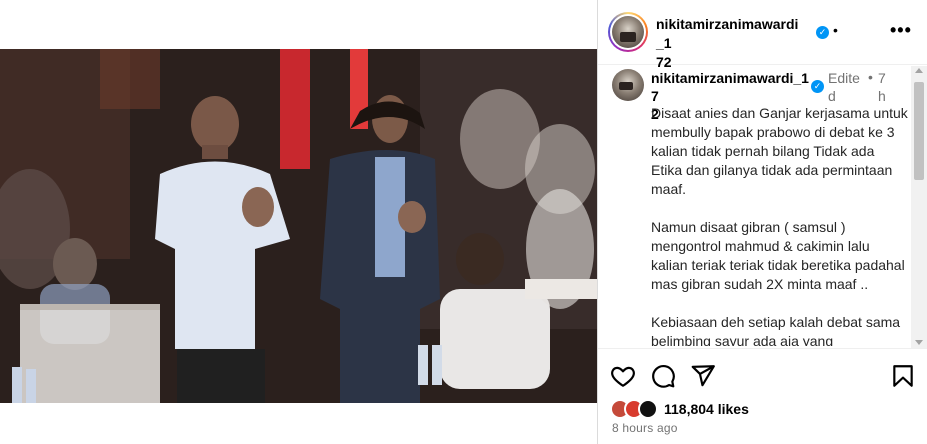 This screenshot has width=927, height=444. What do you see at coordinates (703, 376) in the screenshot?
I see `share-icon` at bounding box center [703, 376].